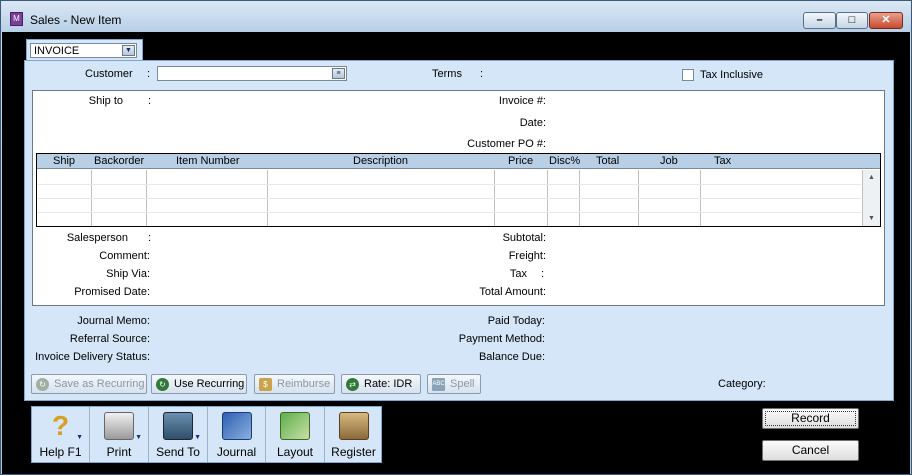 This screenshot has height=475, width=912. What do you see at coordinates (511, 357) in the screenshot?
I see `balance-due-label: Balance Due:` at bounding box center [511, 357].